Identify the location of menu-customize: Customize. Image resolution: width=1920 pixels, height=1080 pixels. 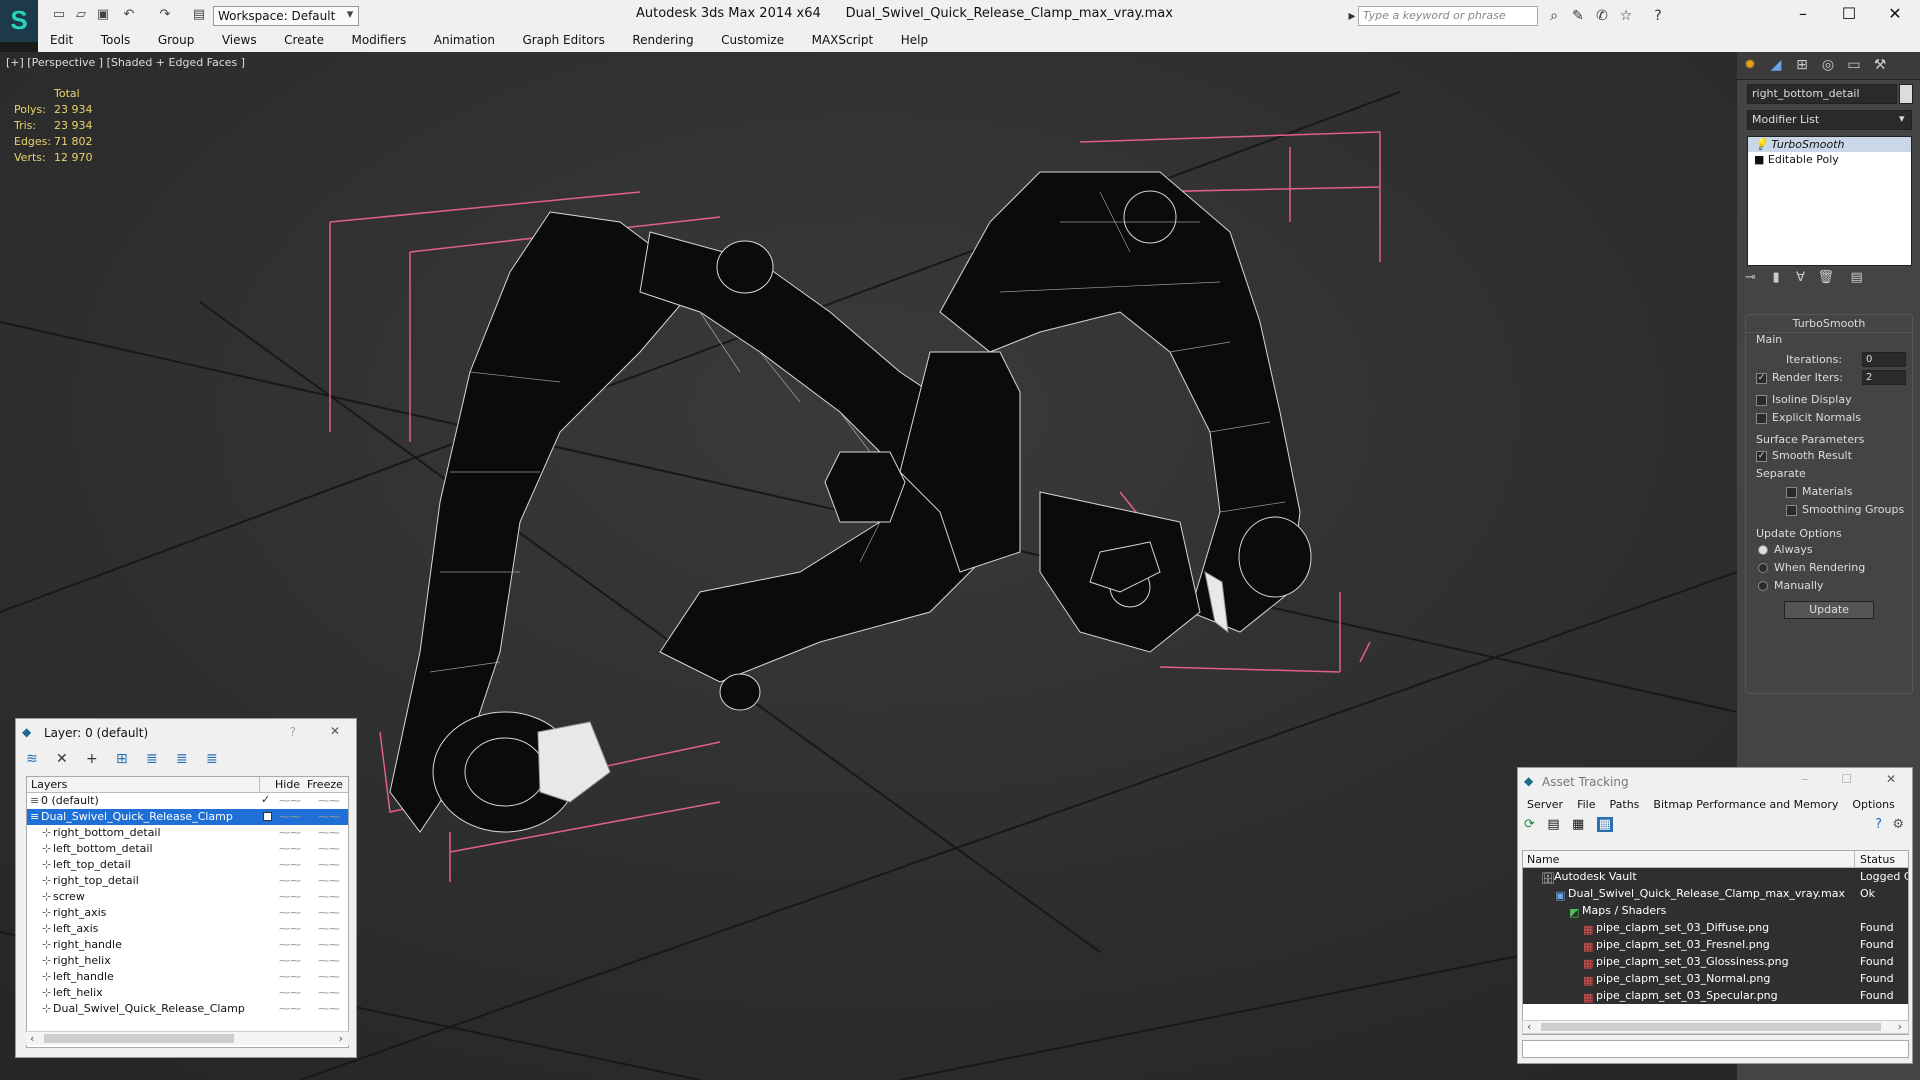
(752, 40).